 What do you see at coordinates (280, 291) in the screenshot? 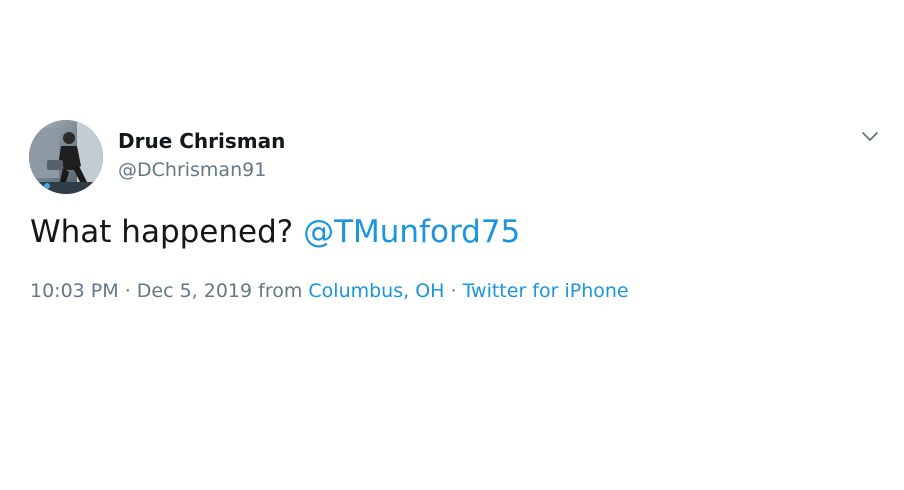
I see `from-label: from` at bounding box center [280, 291].